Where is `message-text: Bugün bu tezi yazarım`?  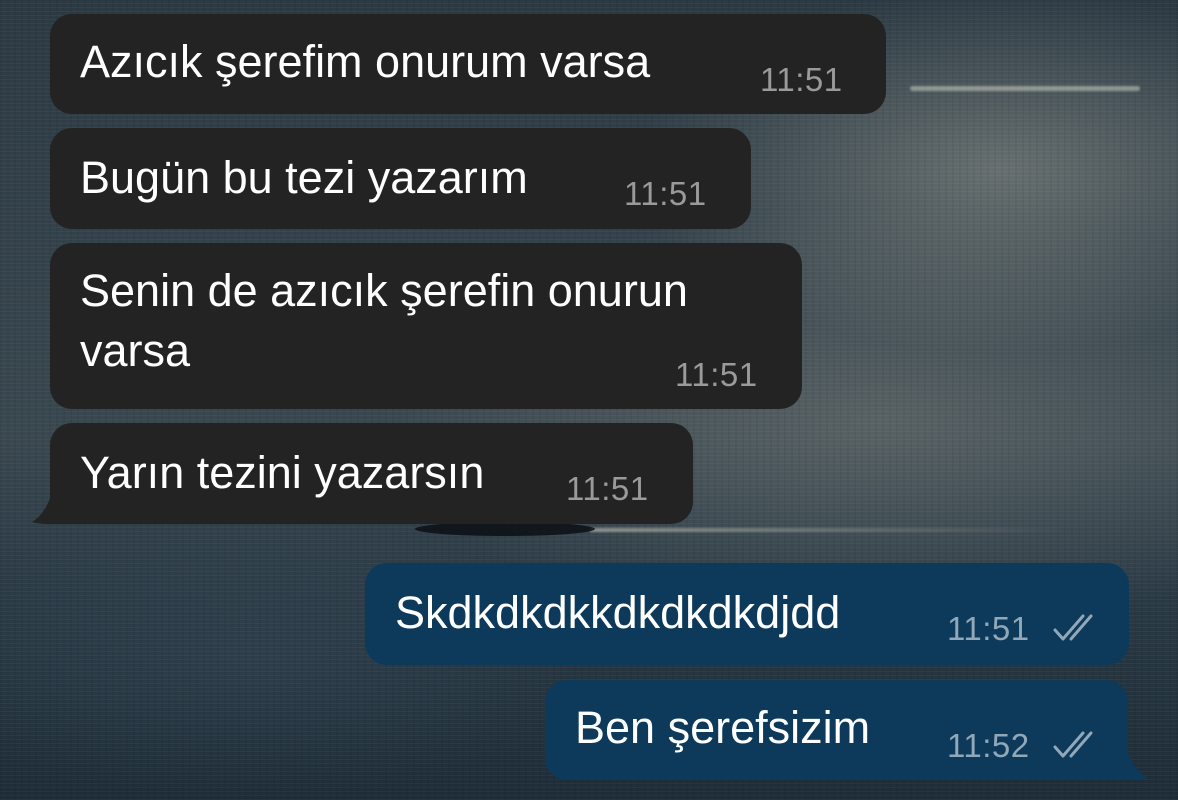 message-text: Bugün bu tezi yazarım is located at coordinates (304, 177).